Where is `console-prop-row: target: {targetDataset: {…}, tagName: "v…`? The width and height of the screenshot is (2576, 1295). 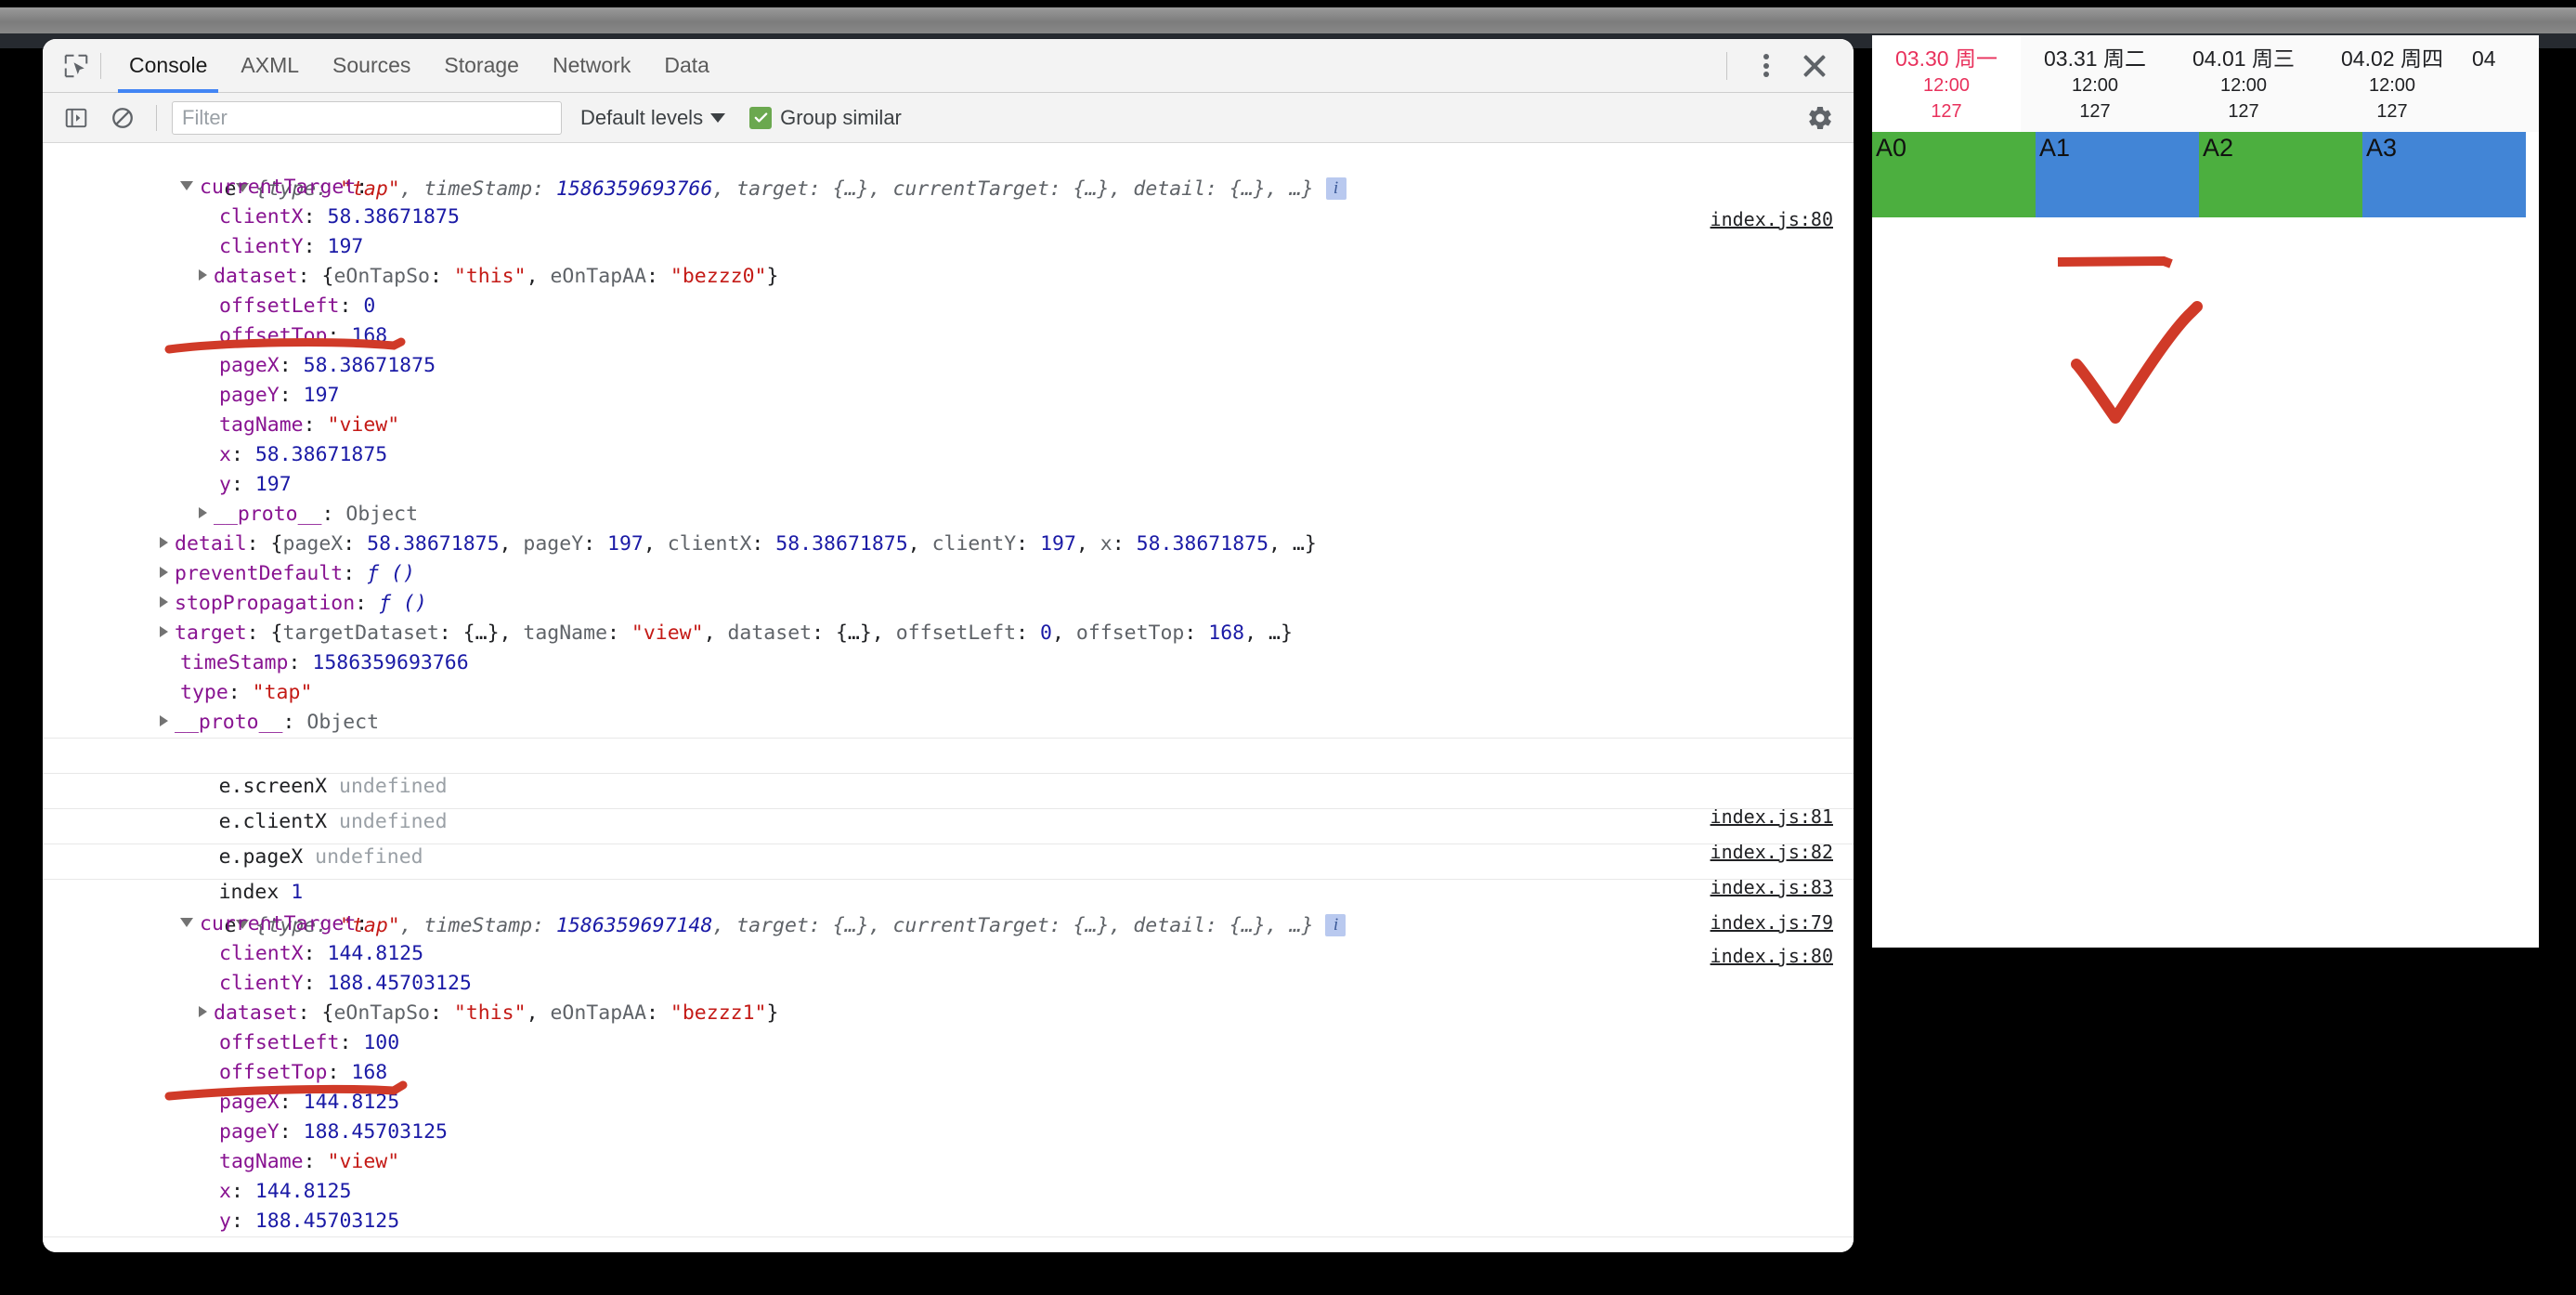
console-prop-row: target: {targetDataset: {…}, tagName: "v… is located at coordinates (948, 633).